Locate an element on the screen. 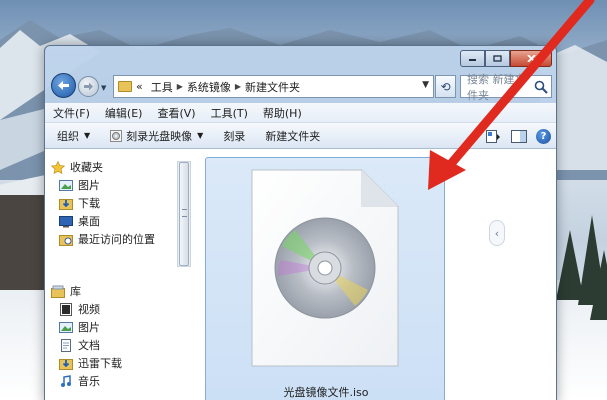 This screenshot has width=607, height=400. command-bar: 组织 ▼ 刻录光盘映像 ▼ 刻录 新建文件夹 ? is located at coordinates (300, 136).